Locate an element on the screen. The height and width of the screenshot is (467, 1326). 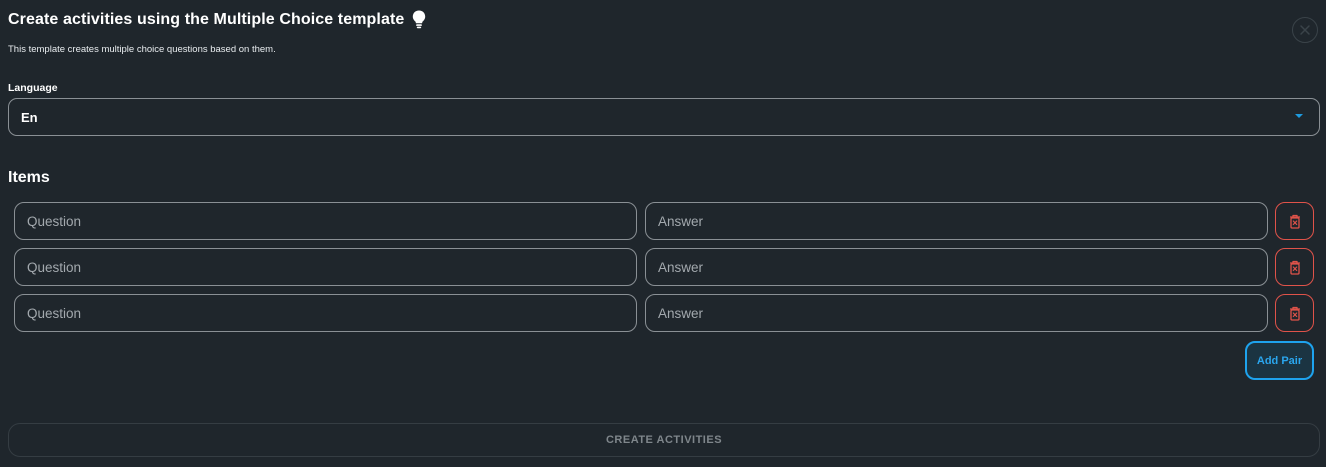
close-button is located at coordinates (1305, 30).